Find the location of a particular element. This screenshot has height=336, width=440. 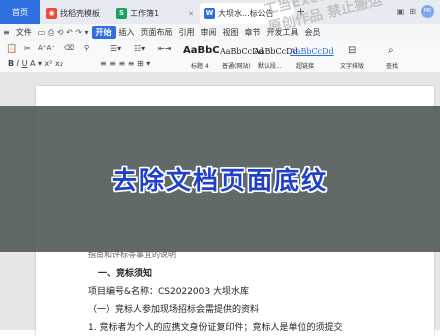

doc-sub1: （一）竞标人参加现场招标会需提供的资料 is located at coordinates (174, 310).